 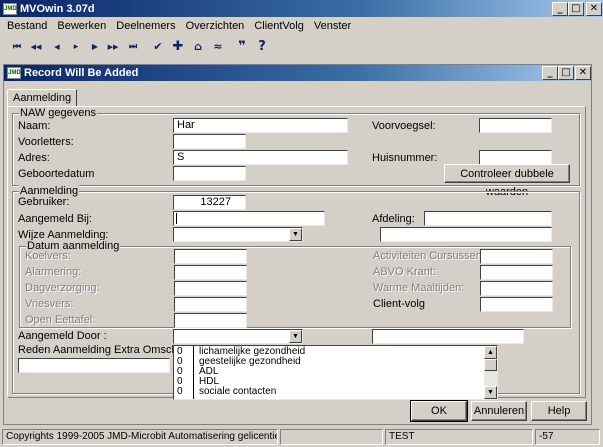 What do you see at coordinates (133, 47) in the screenshot?
I see `last-record-icon: ⏭` at bounding box center [133, 47].